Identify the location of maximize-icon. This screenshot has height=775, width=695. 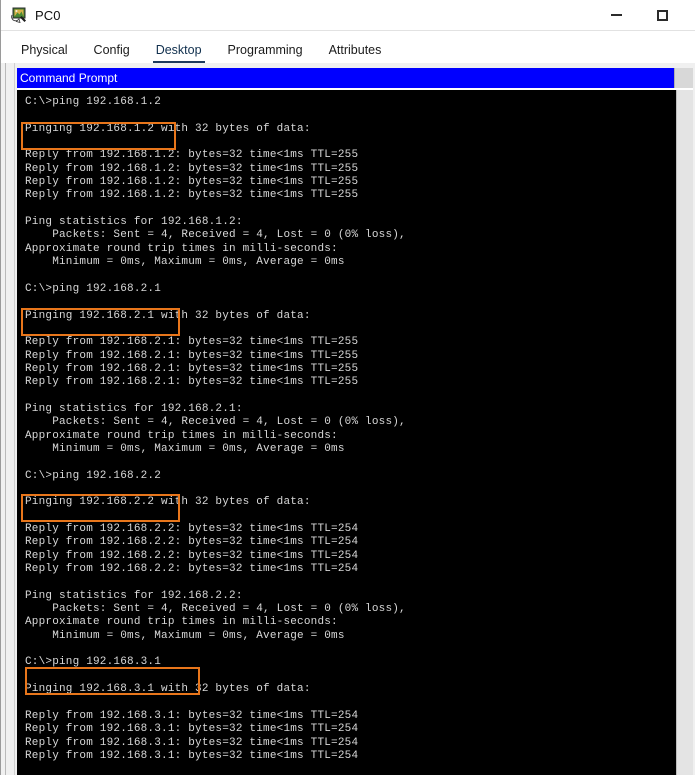
(662, 15).